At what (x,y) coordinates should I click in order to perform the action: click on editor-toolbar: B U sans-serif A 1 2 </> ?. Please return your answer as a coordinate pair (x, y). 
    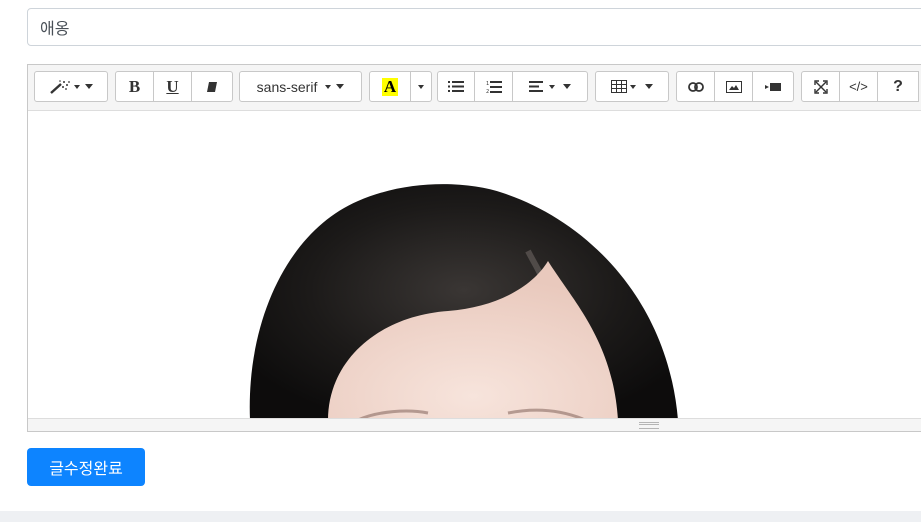
    Looking at the image, I should click on (474, 88).